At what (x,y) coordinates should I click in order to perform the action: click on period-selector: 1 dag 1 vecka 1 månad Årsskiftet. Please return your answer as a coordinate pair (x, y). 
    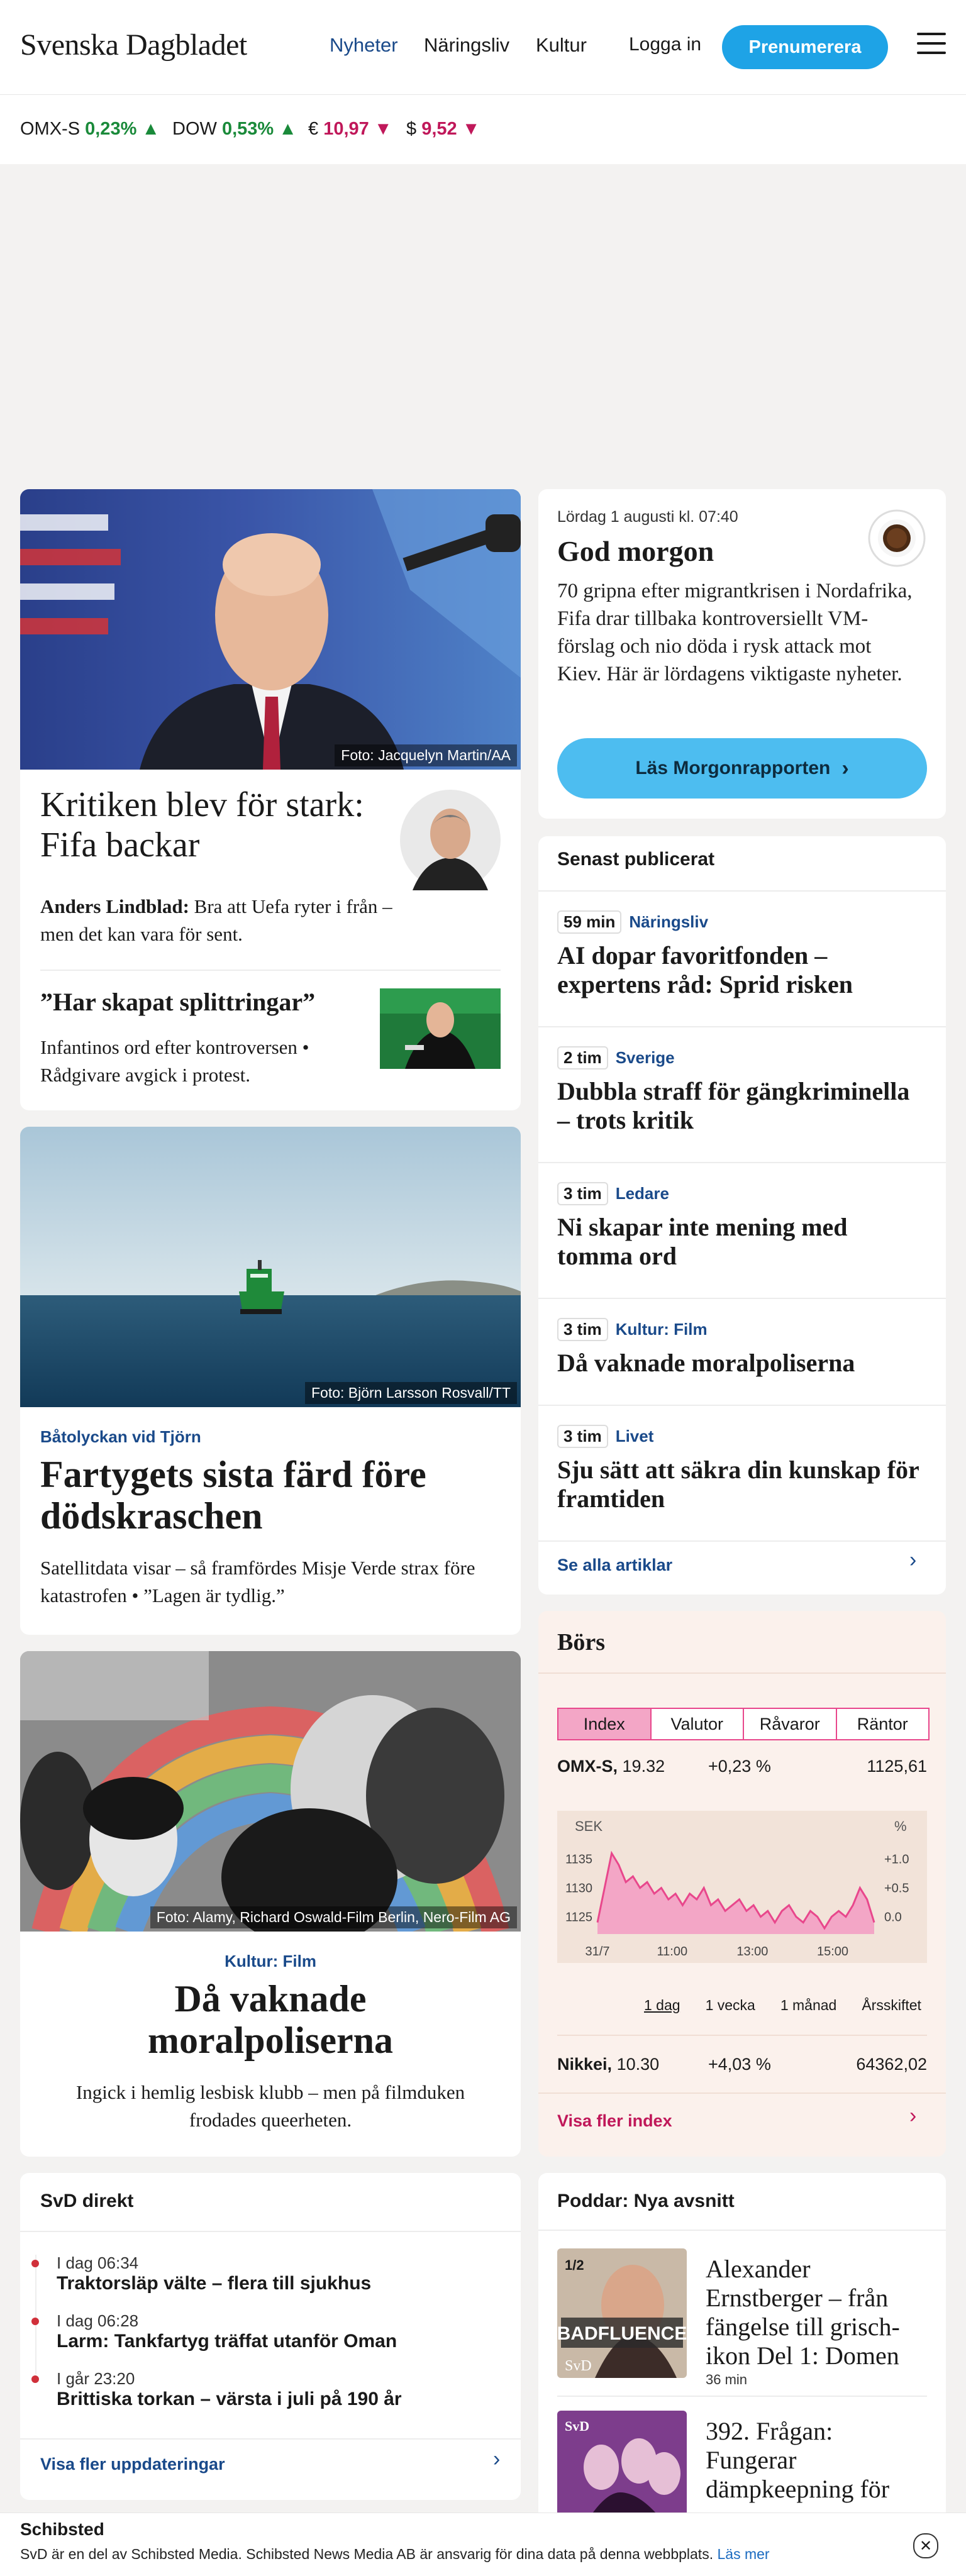
    Looking at the image, I should click on (782, 2005).